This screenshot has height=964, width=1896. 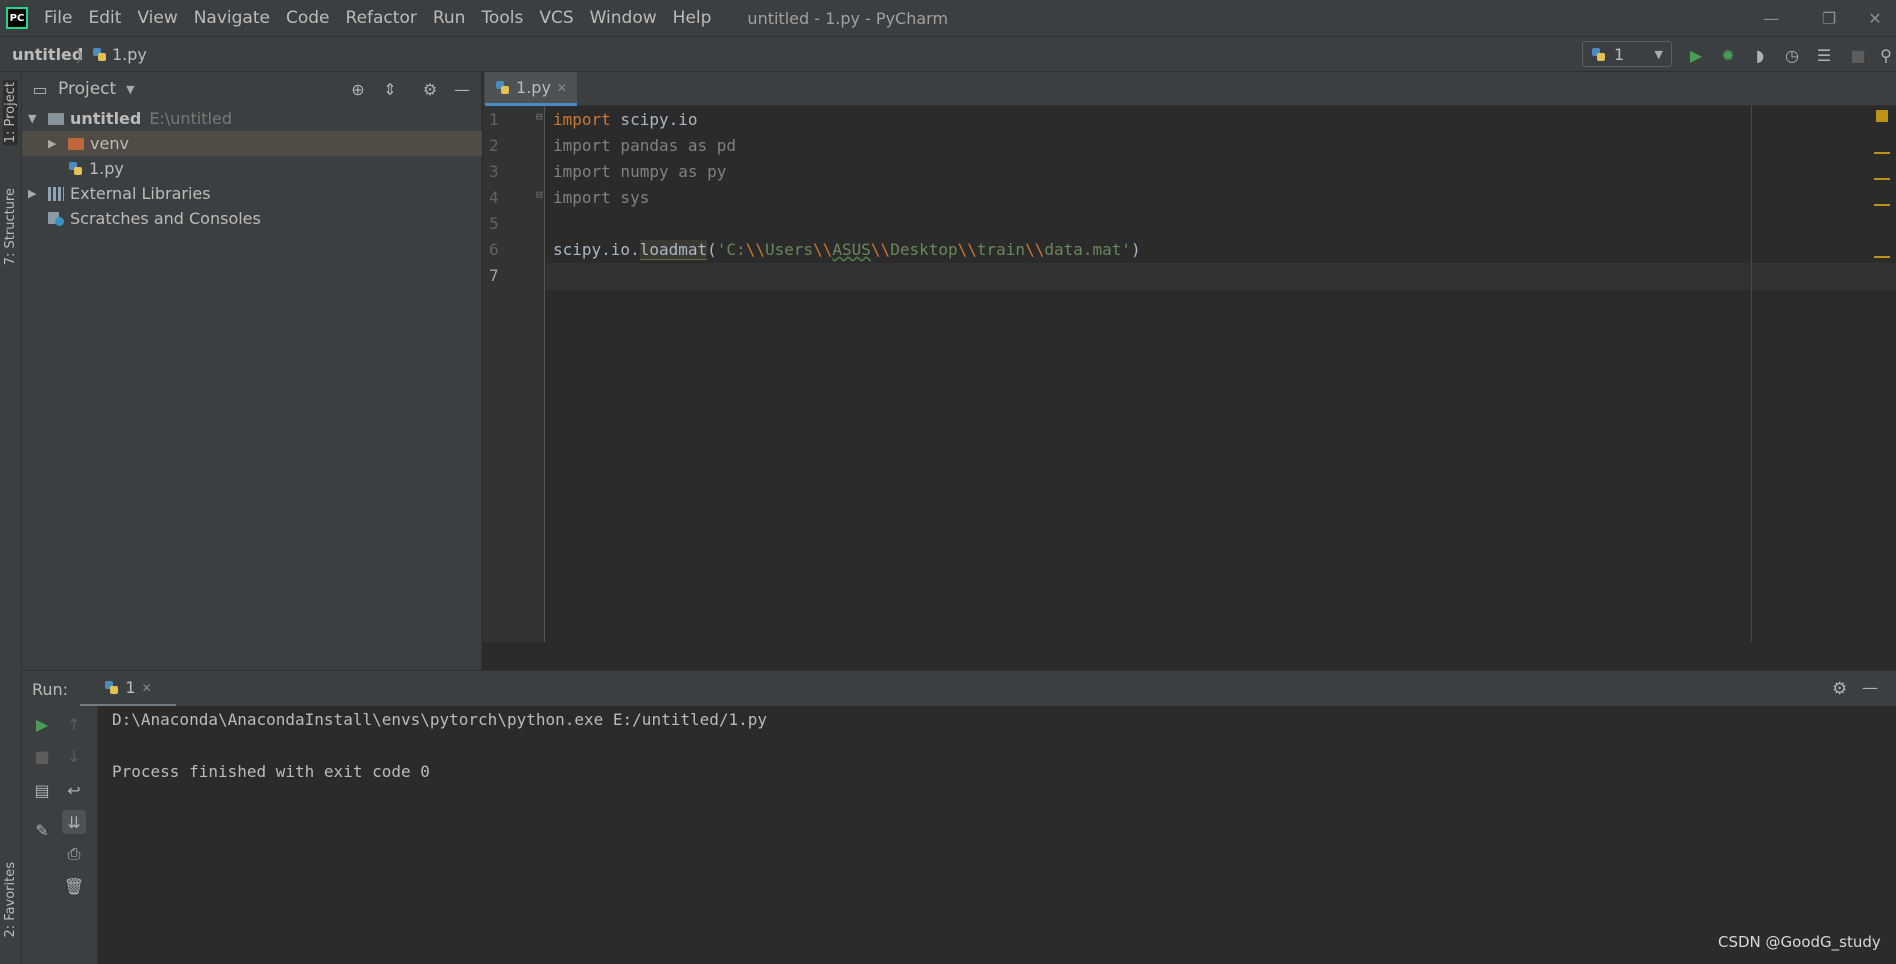 What do you see at coordinates (924, 249) in the screenshot?
I see `string-literal: Desktop` at bounding box center [924, 249].